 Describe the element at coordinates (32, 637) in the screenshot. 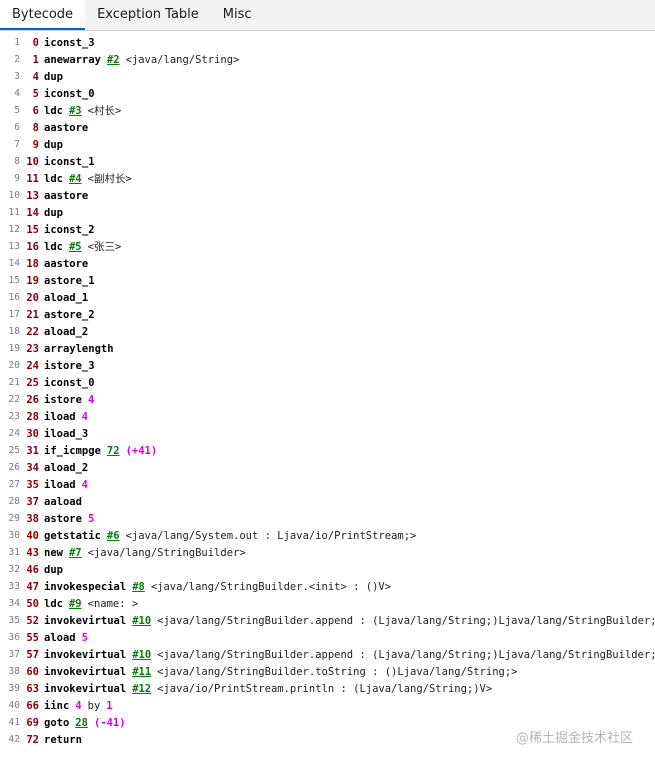

I see `bytecode-offset: 55` at that location.